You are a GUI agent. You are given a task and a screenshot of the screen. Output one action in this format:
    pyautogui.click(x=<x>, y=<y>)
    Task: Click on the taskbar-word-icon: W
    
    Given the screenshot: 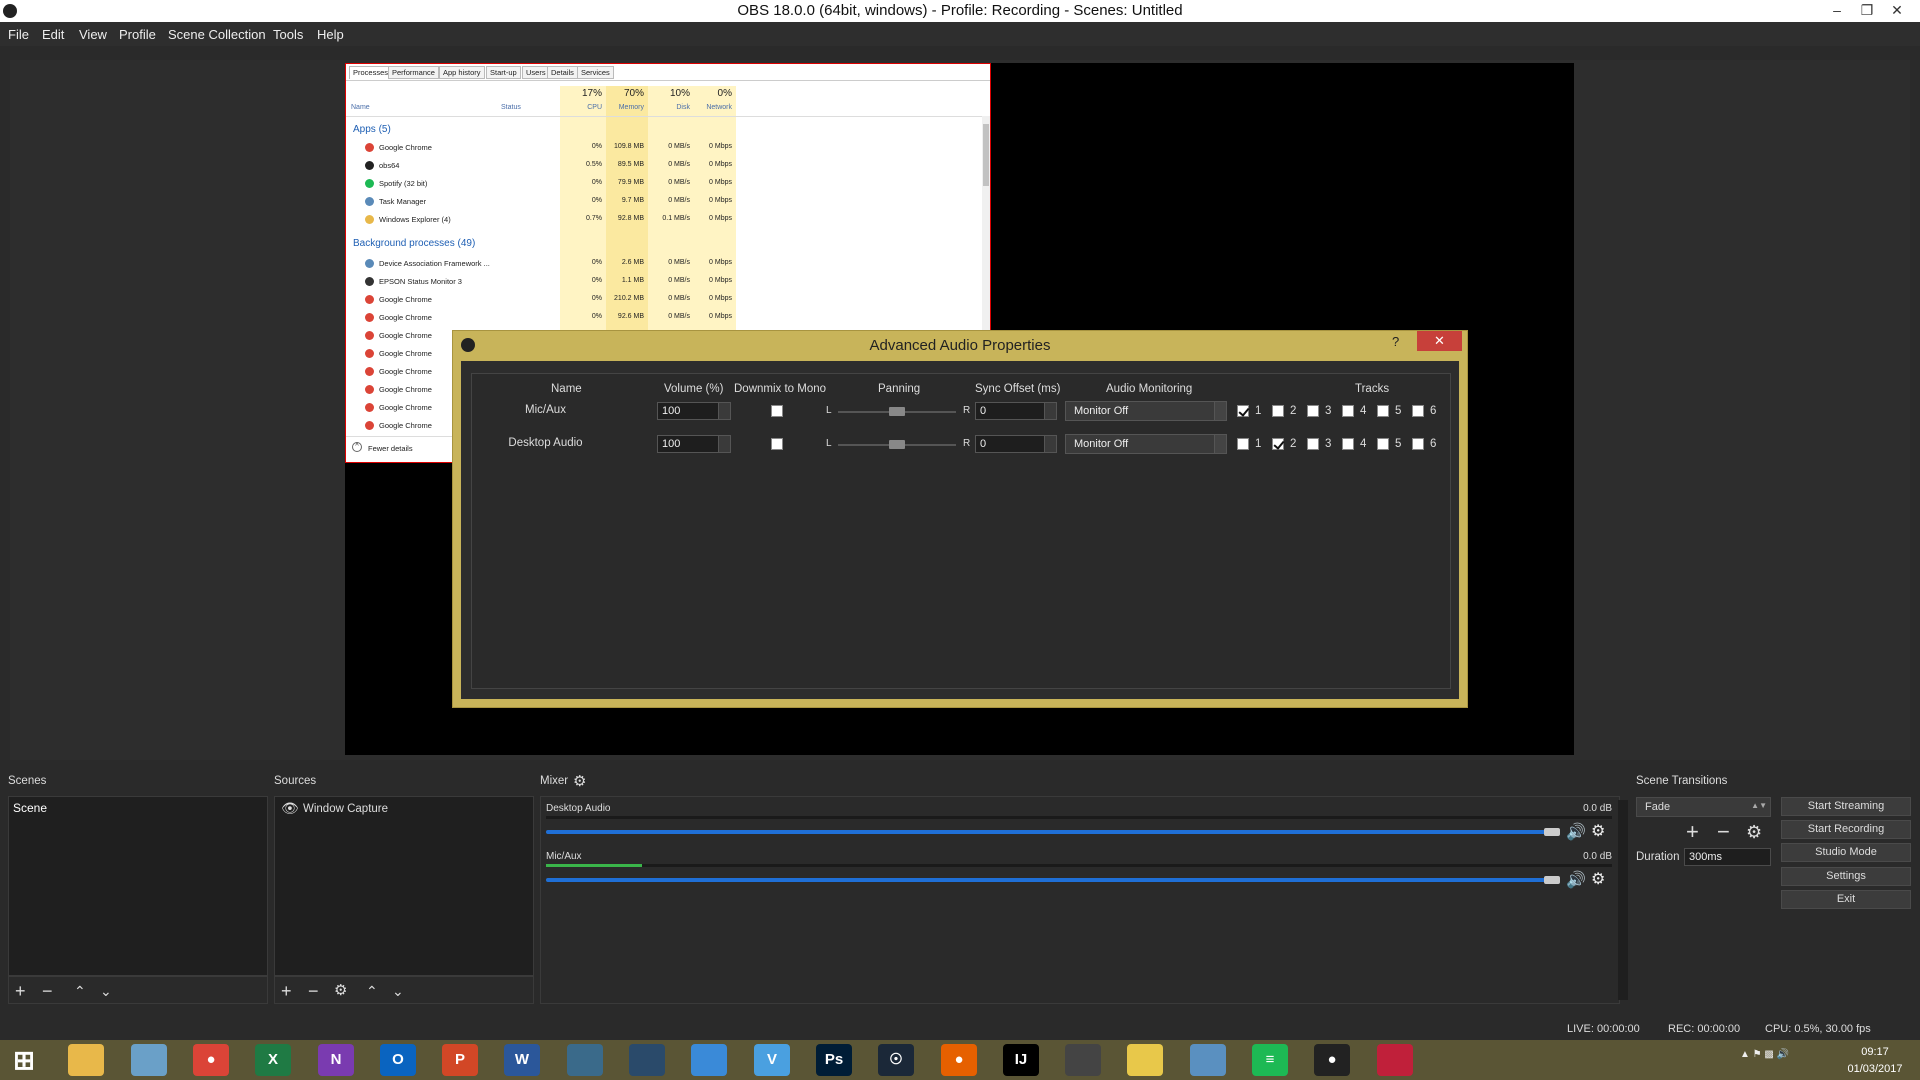 What is the action you would take?
    pyautogui.click(x=522, y=1060)
    